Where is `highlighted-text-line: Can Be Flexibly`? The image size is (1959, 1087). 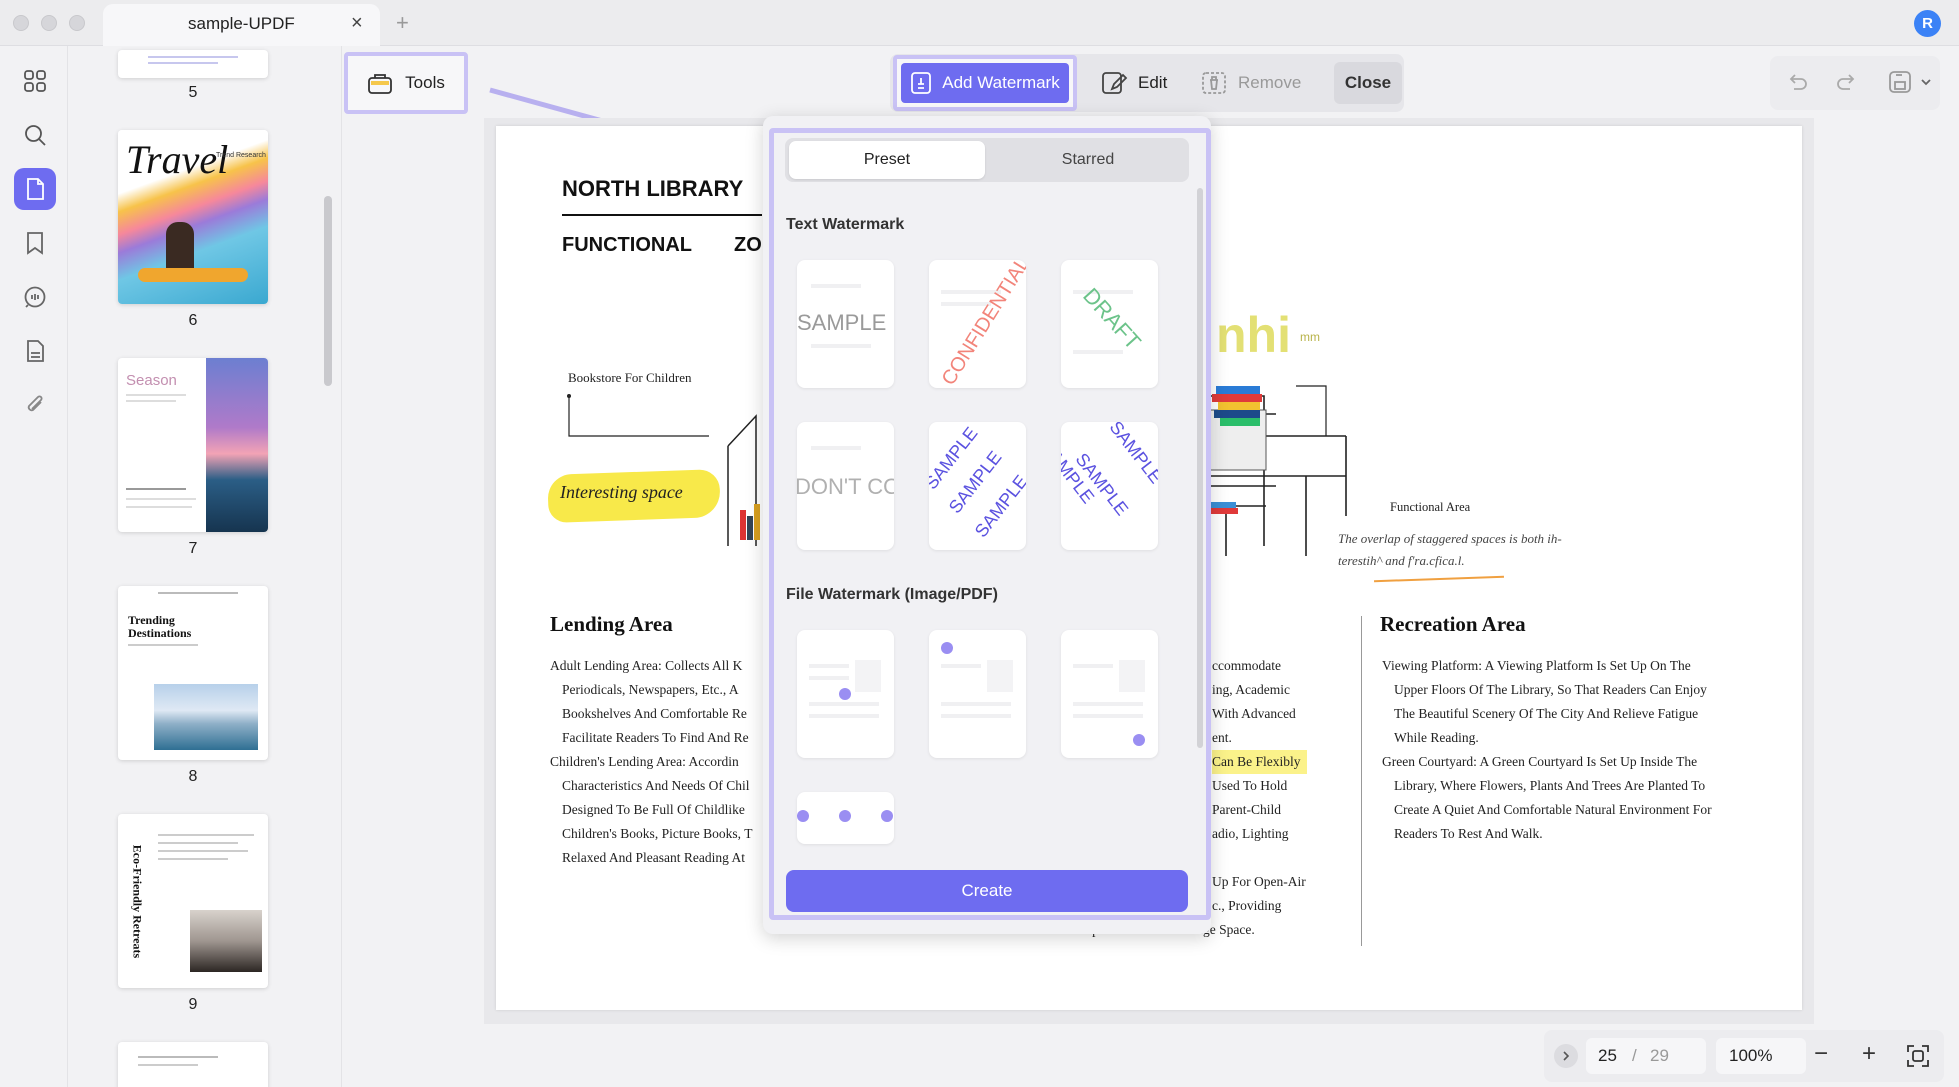
highlighted-text-line: Can Be Flexibly is located at coordinates (1259, 762).